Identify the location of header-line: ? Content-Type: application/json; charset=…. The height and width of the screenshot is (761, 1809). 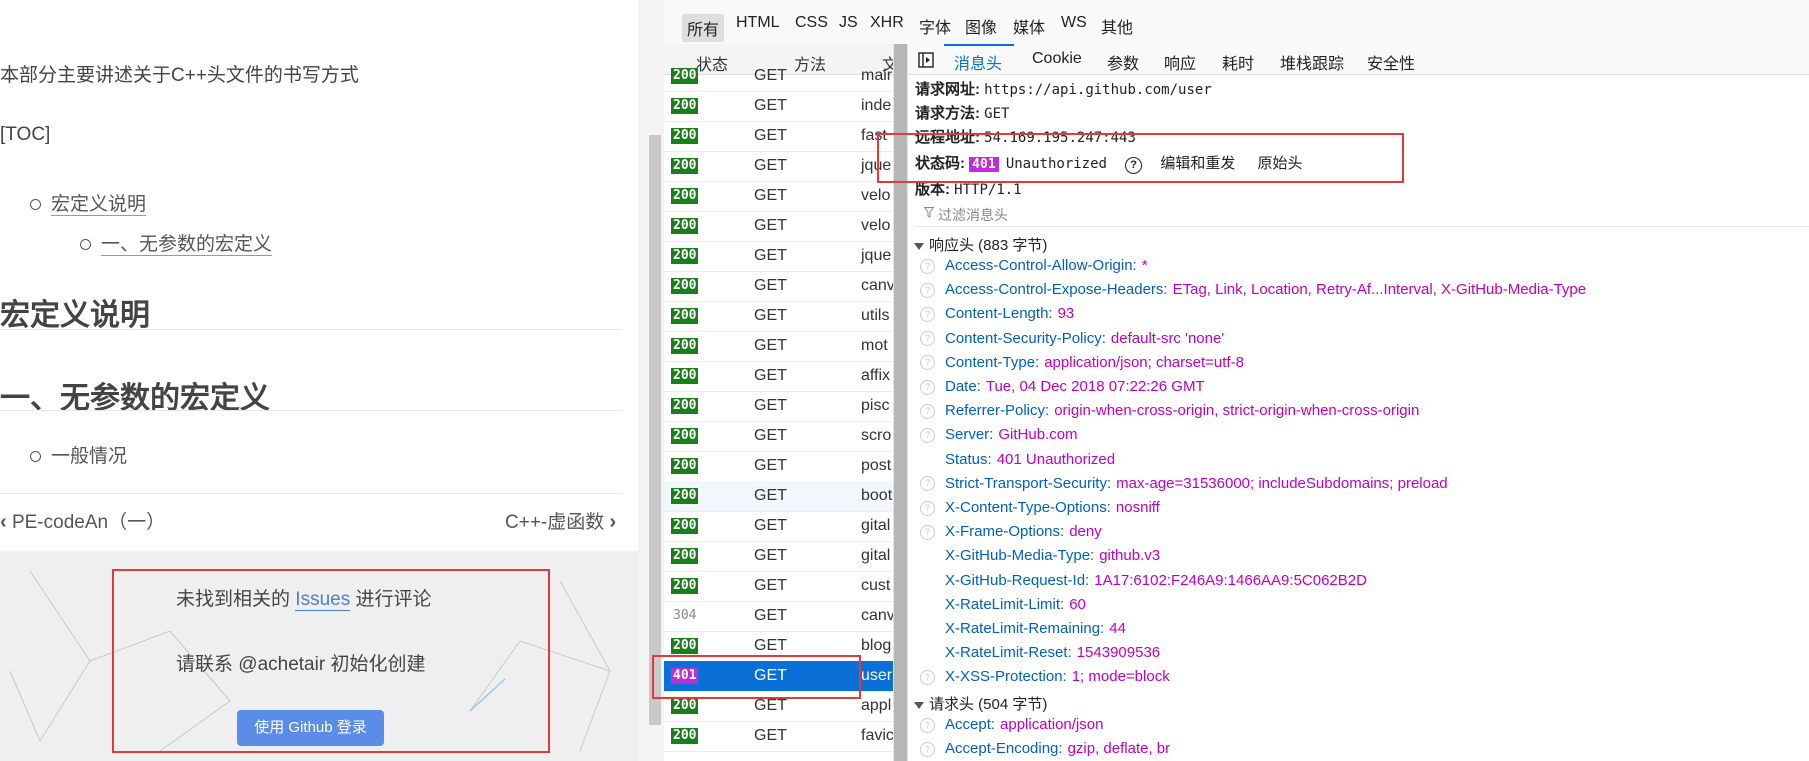
(1082, 362).